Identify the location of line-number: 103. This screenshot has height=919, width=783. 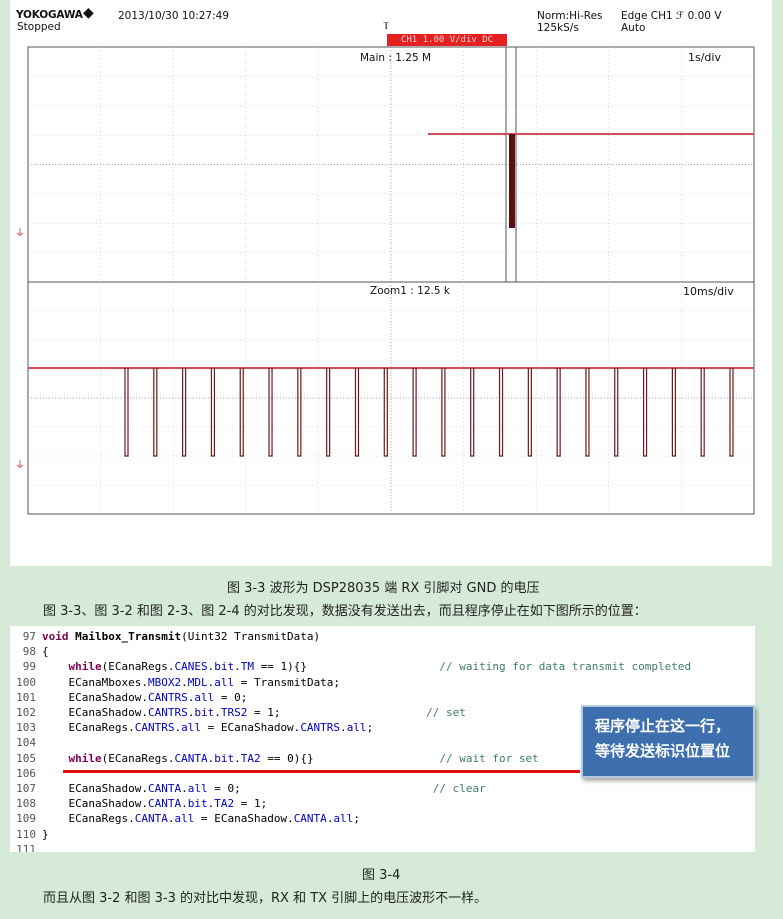
(26, 728).